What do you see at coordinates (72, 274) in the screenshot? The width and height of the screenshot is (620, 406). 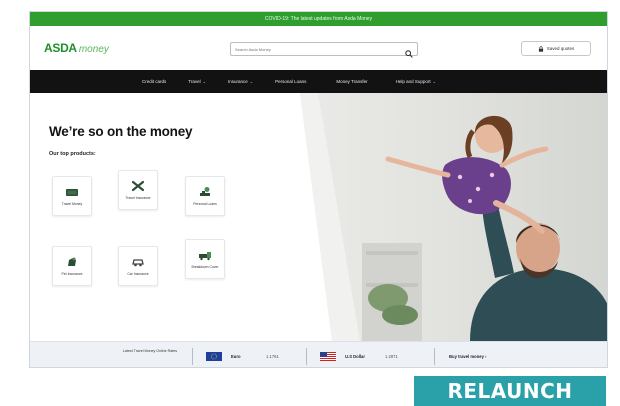 I see `product-label: Pet Insurance` at bounding box center [72, 274].